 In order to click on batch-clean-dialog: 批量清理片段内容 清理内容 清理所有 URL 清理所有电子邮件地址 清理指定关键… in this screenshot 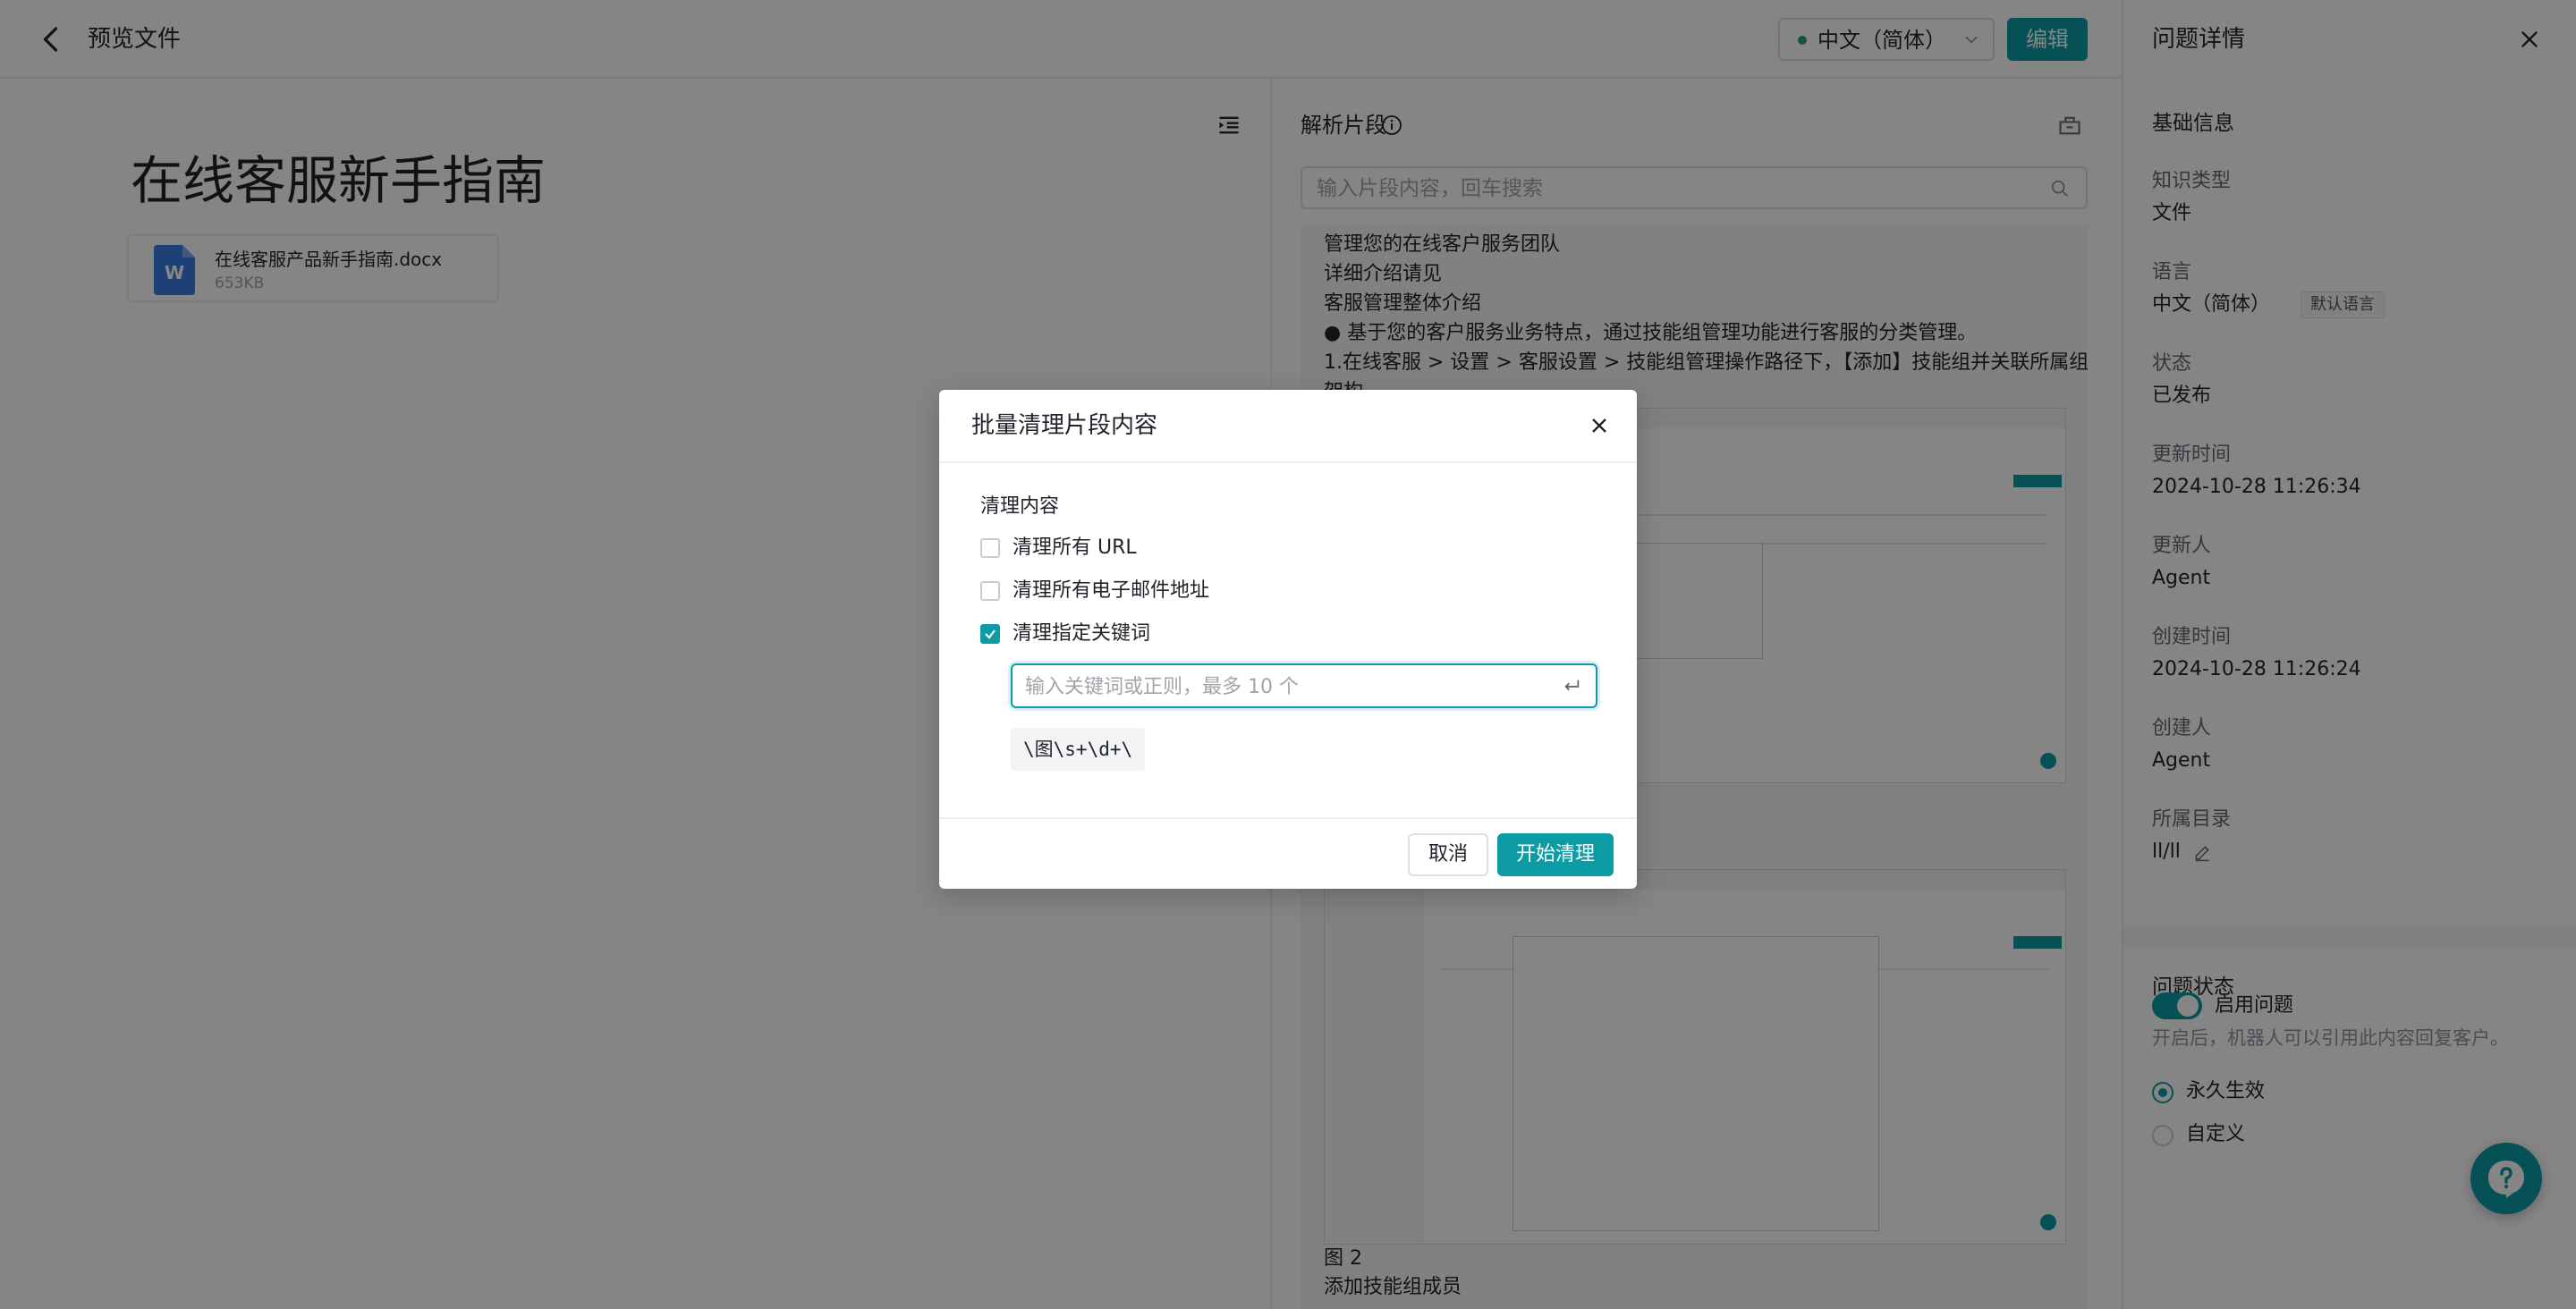, I will do `click(1288, 639)`.